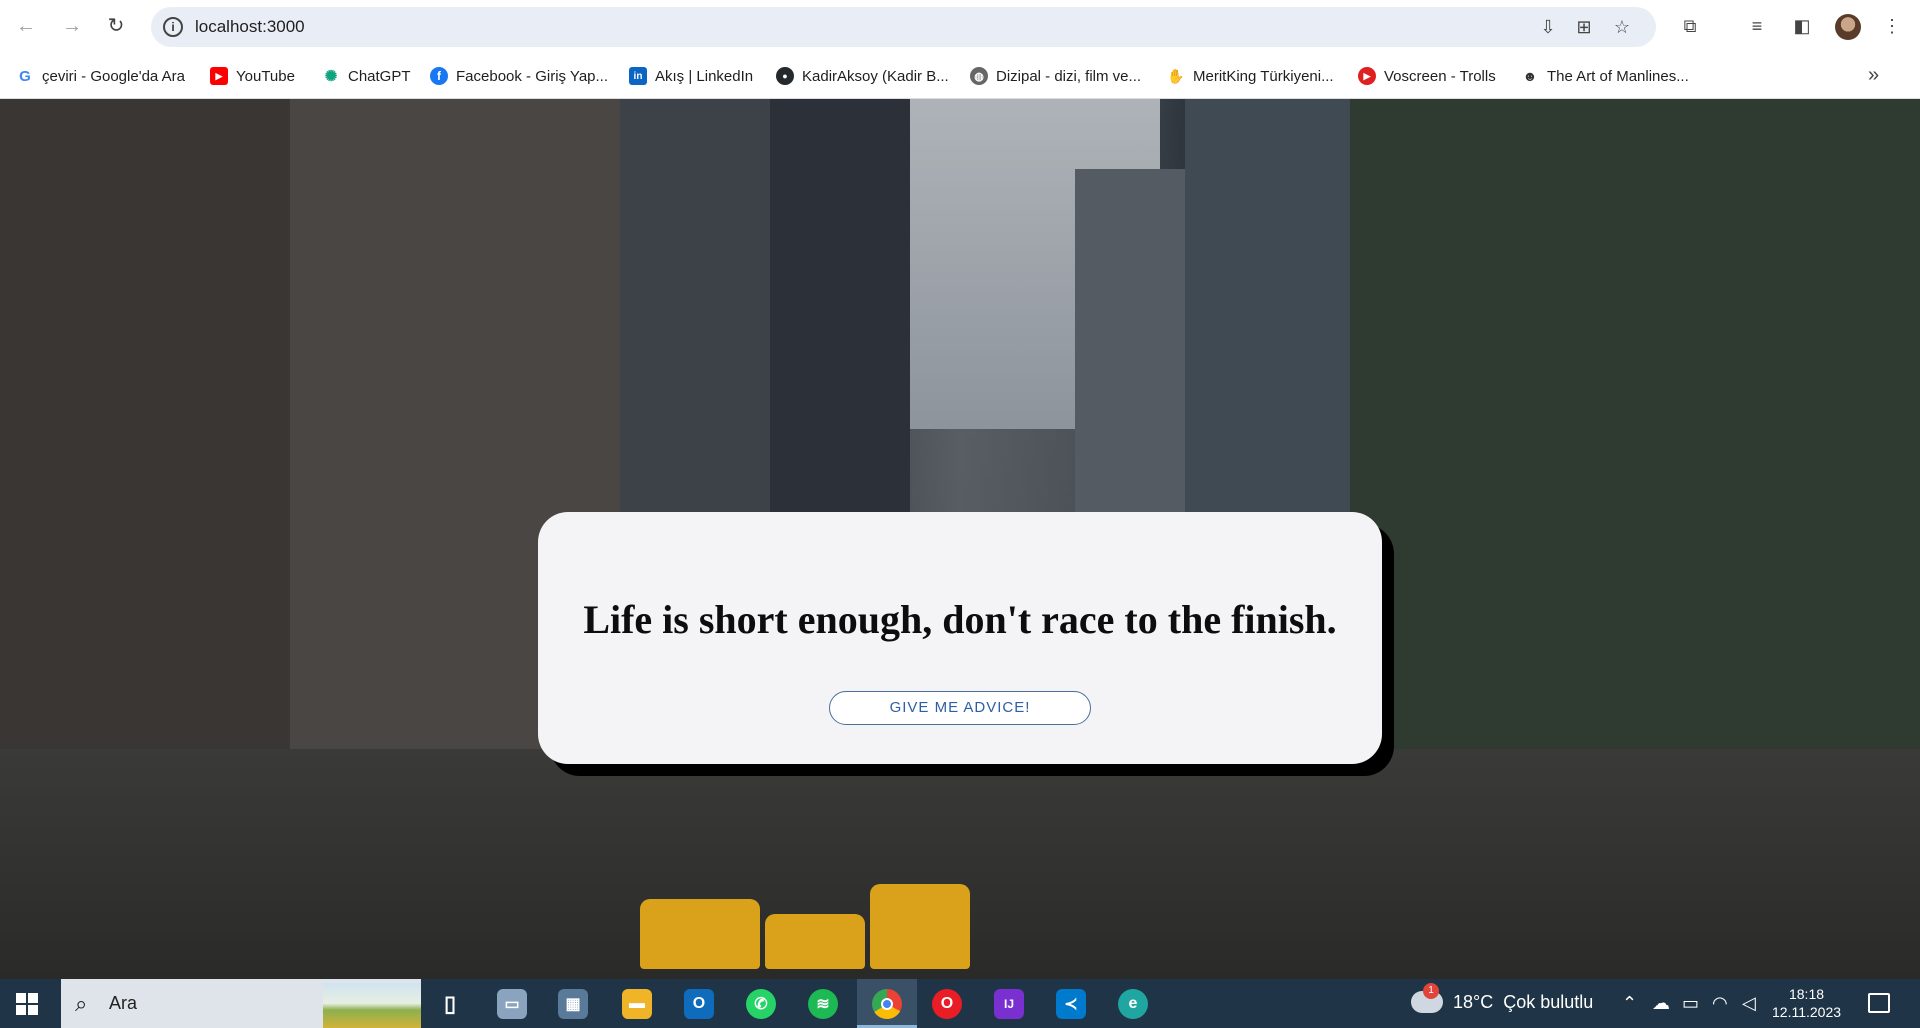 This screenshot has height=1028, width=1920. What do you see at coordinates (1720, 1003) in the screenshot?
I see `wifi-icon: ◠` at bounding box center [1720, 1003].